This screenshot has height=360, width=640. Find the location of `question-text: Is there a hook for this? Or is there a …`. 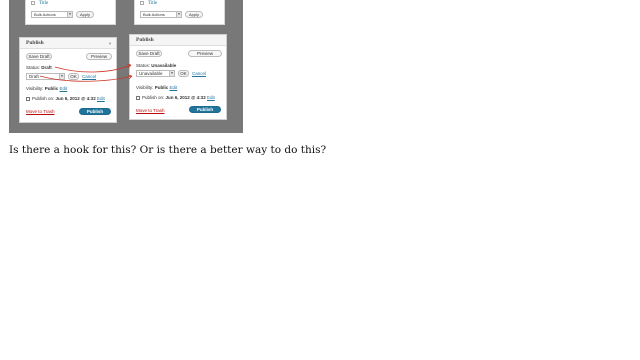

question-text: Is there a hook for this? Or is there a … is located at coordinates (168, 150).